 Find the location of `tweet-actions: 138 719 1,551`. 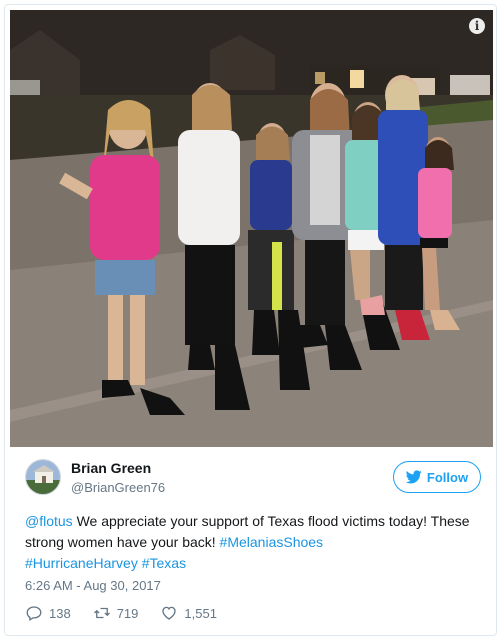

tweet-actions: 138 719 1,551 is located at coordinates (121, 613).